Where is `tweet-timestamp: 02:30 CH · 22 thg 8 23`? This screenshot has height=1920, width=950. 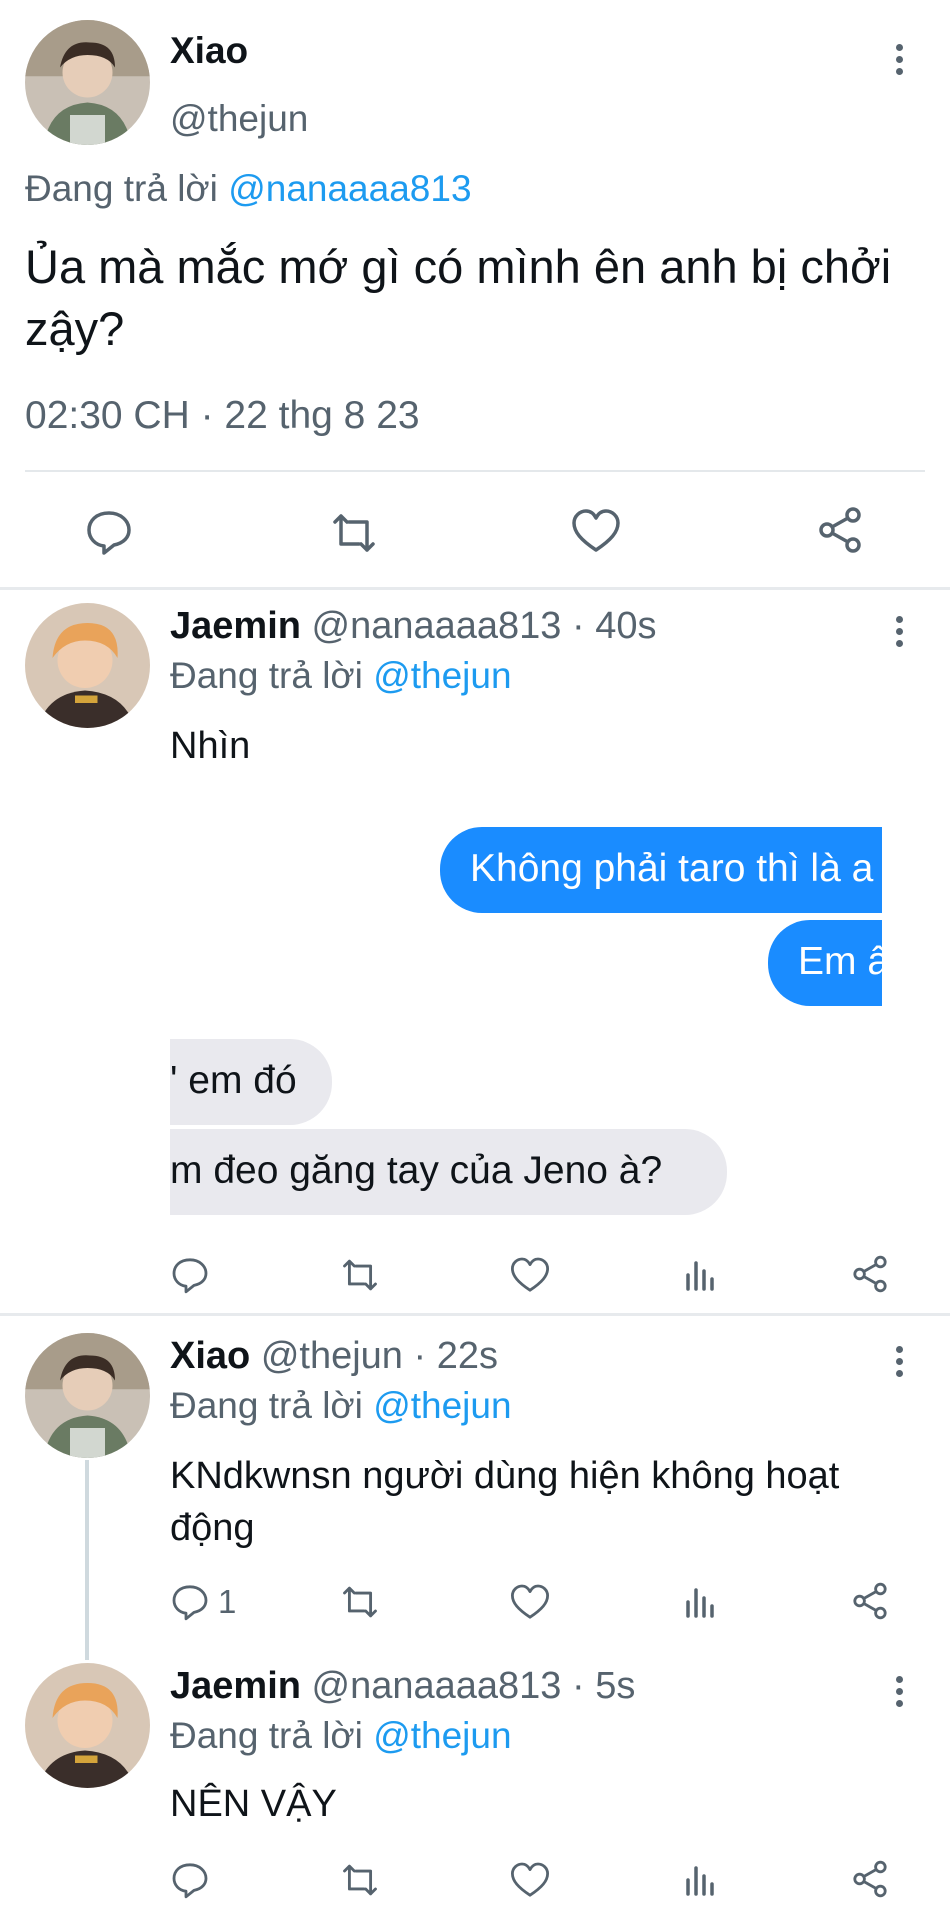 tweet-timestamp: 02:30 CH · 22 thg 8 23 is located at coordinates (222, 415).